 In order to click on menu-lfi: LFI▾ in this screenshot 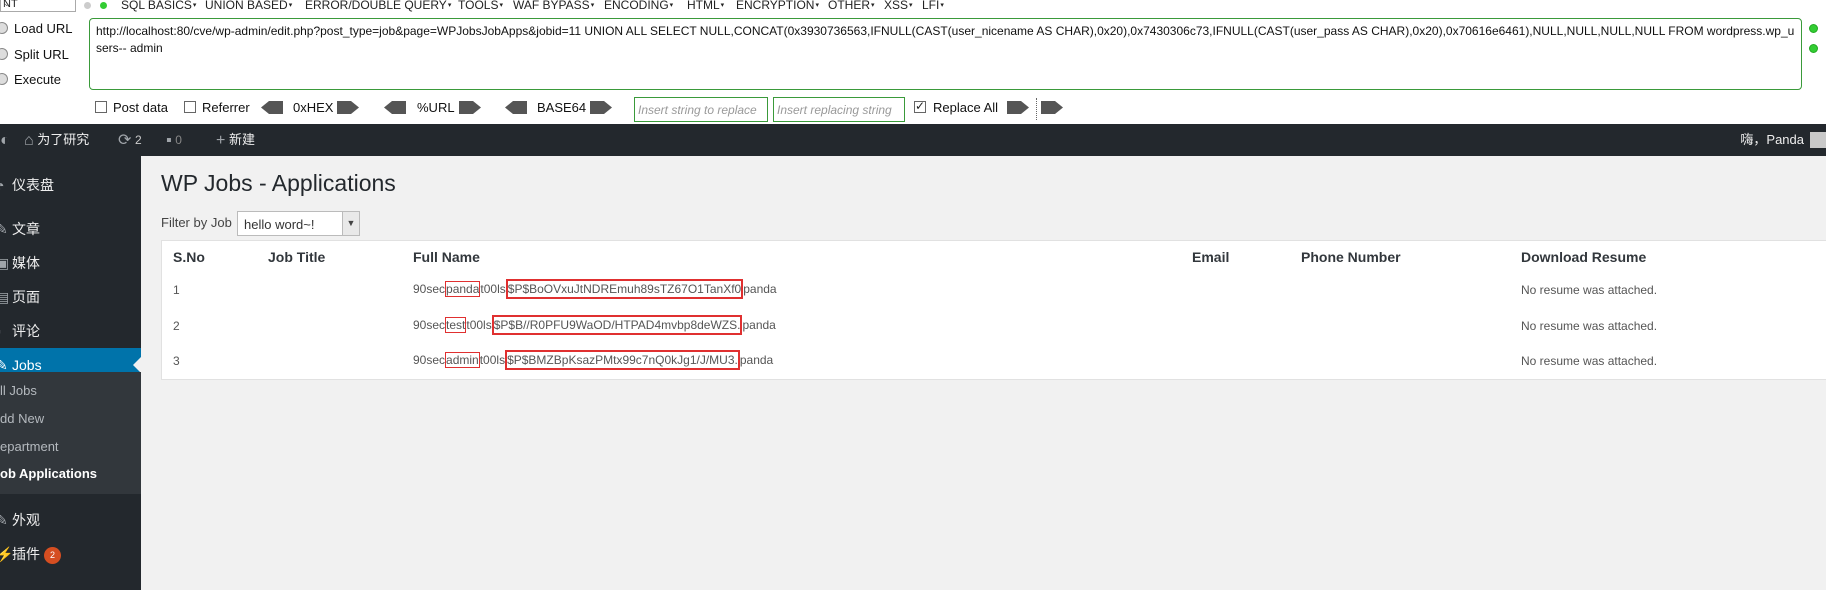, I will do `click(933, 6)`.